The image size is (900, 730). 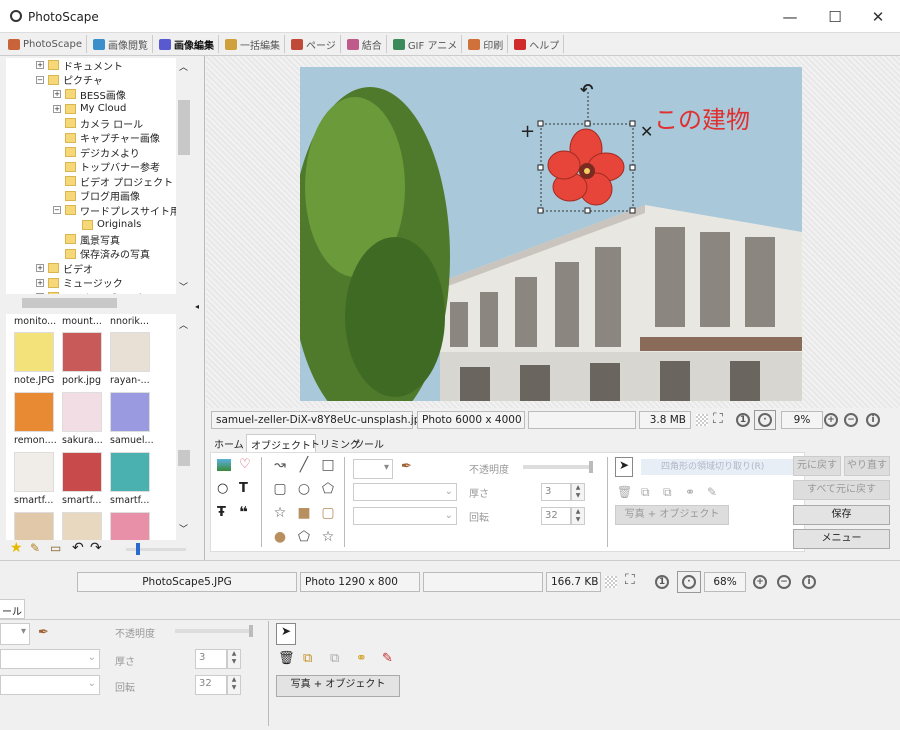 I want to click on menu-tab-8: ヘルプ, so click(x=537, y=44).